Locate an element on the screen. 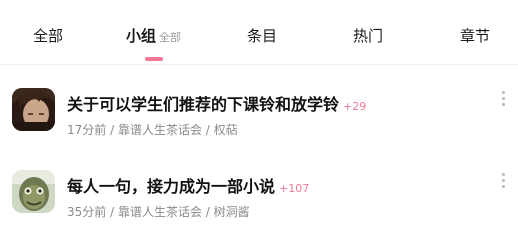  post-meta: 17分前 / 靠谱人生茶话会 / 权萜 is located at coordinates (152, 129).